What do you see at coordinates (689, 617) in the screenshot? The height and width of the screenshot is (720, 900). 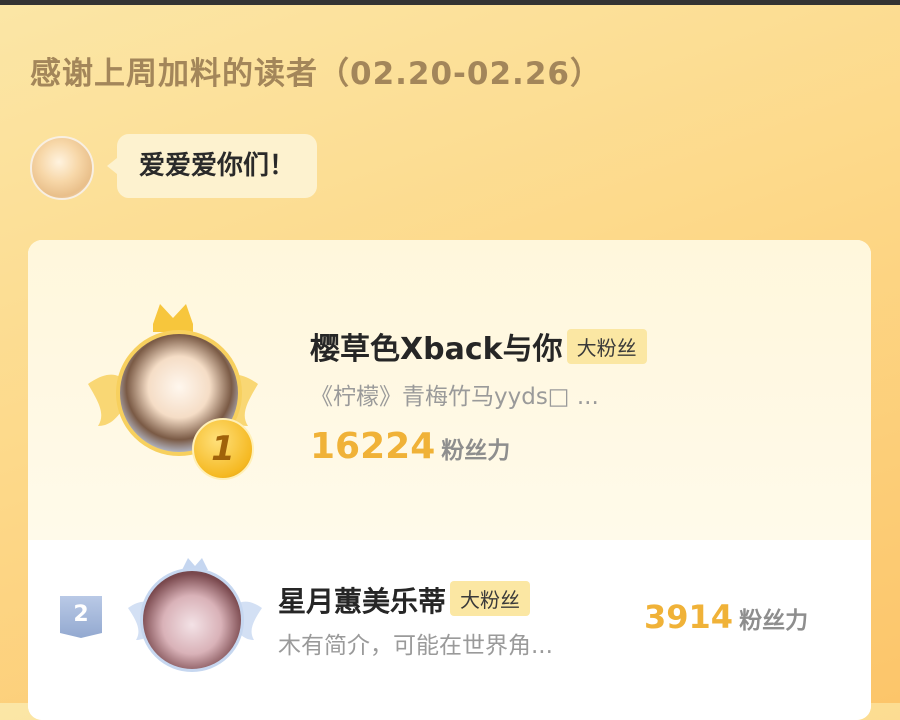 I see `fan-power-value: 3914` at bounding box center [689, 617].